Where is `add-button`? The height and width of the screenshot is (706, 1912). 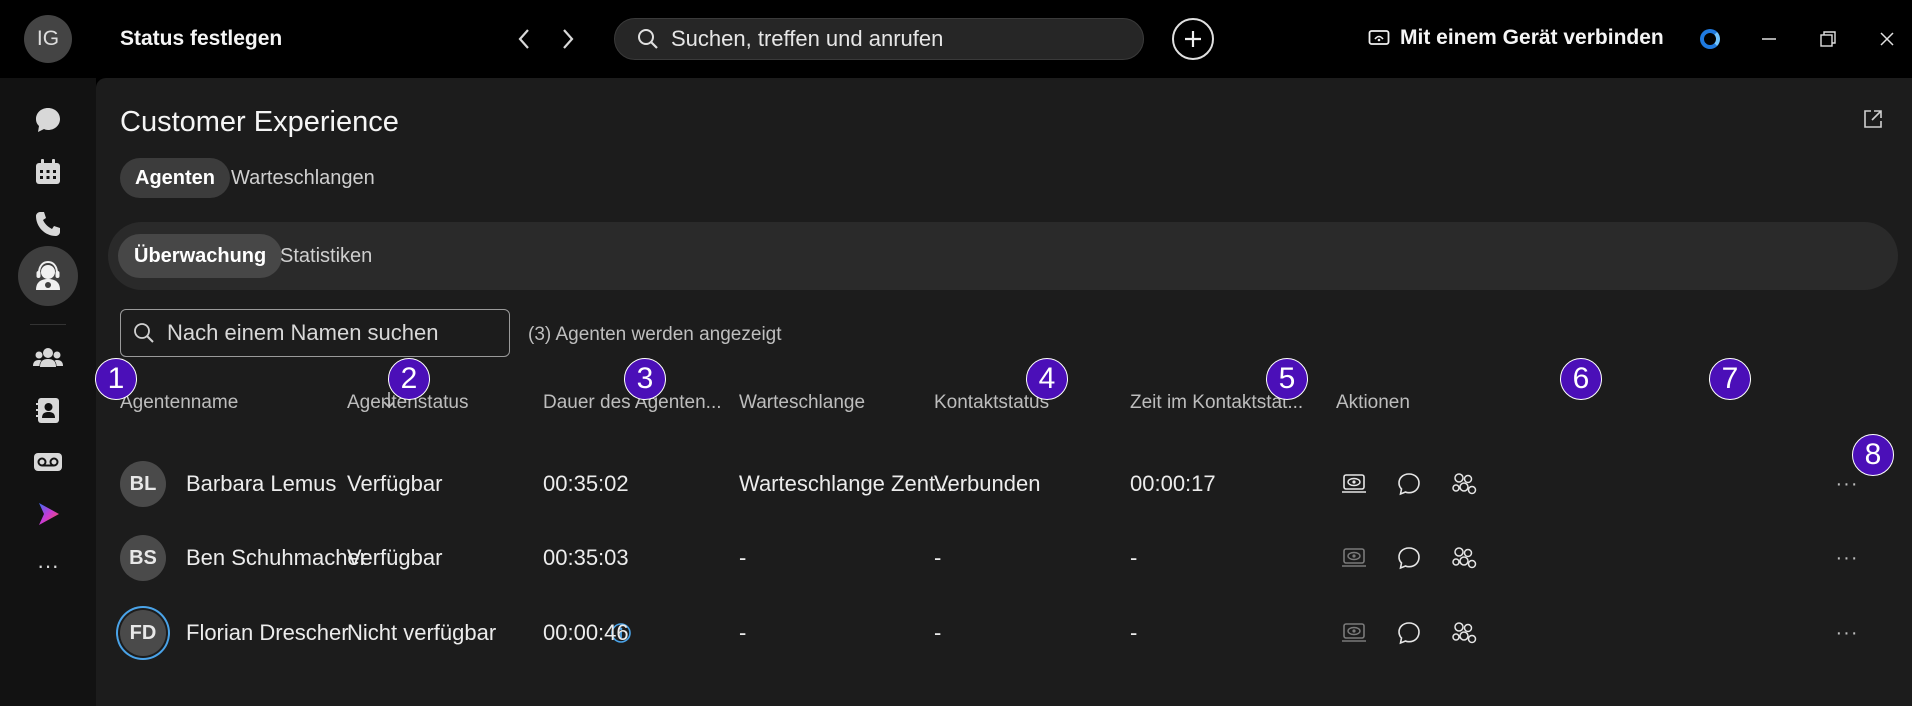
add-button is located at coordinates (1193, 39).